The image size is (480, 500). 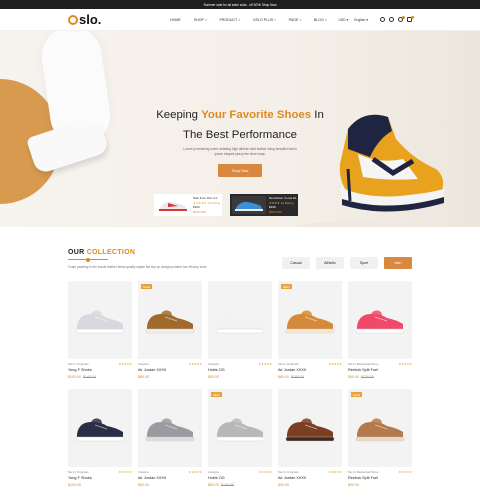 I want to click on section-title-b: COLLECTION, so click(x=111, y=252).